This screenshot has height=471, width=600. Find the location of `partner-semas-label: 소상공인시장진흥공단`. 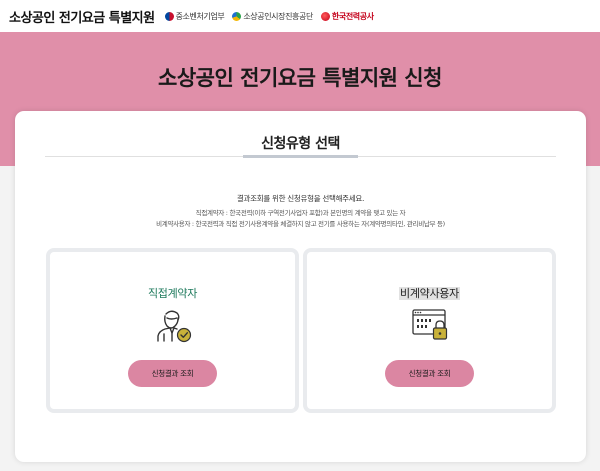

partner-semas-label: 소상공인시장진흥공단 is located at coordinates (278, 16).